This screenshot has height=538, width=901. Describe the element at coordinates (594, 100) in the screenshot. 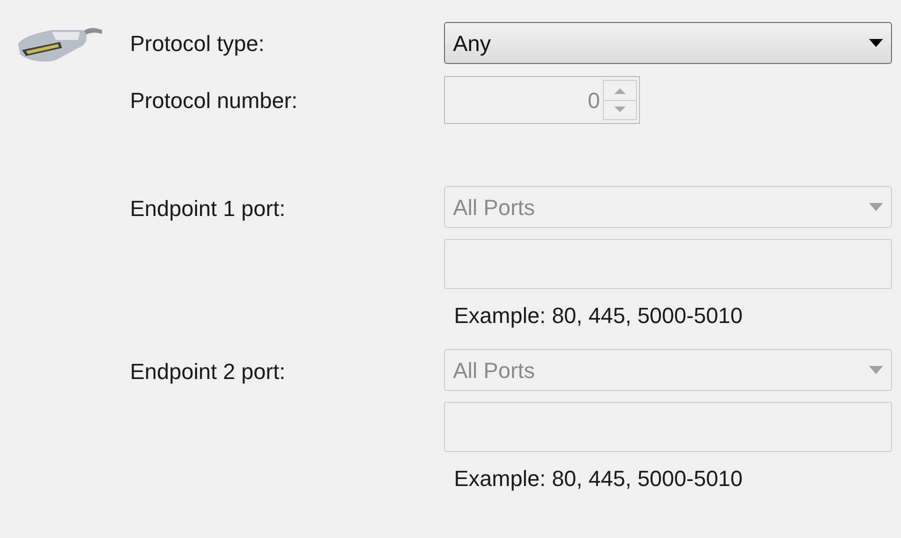

I see `spinner-value: 0` at that location.